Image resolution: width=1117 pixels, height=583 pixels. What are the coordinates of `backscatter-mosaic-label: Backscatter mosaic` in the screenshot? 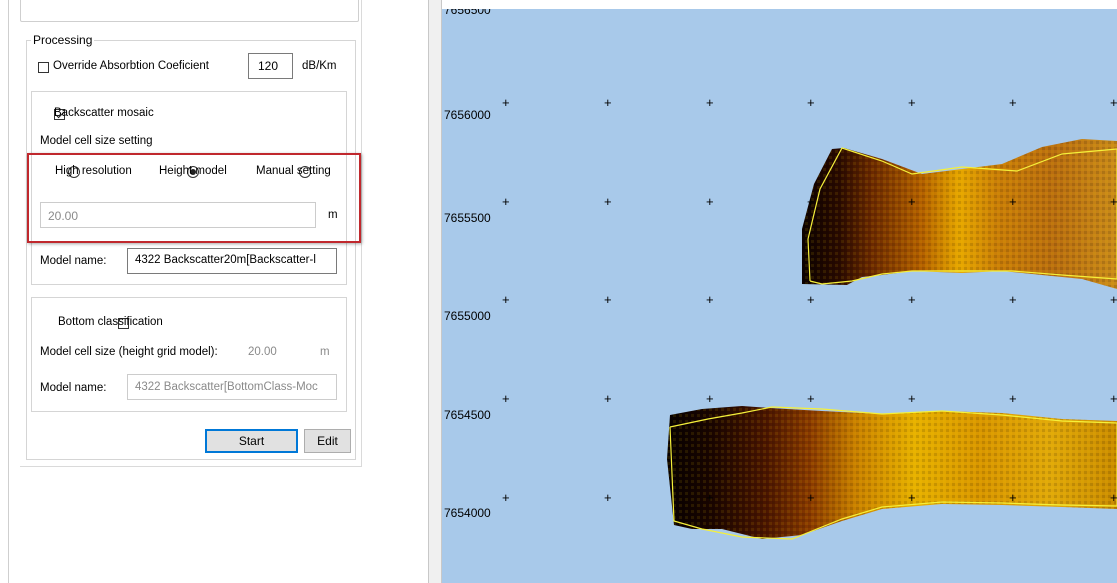 It's located at (104, 113).